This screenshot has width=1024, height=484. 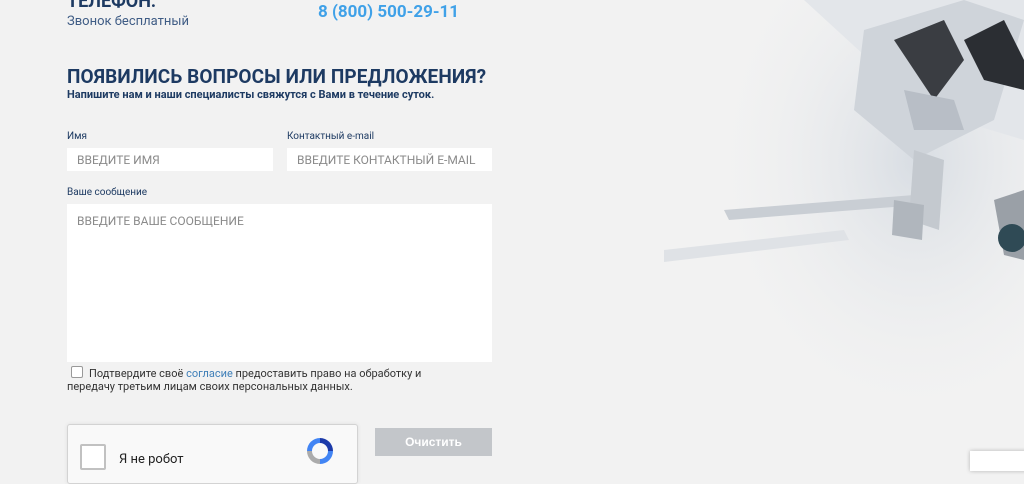 What do you see at coordinates (389, 159) in the screenshot?
I see `email-input` at bounding box center [389, 159].